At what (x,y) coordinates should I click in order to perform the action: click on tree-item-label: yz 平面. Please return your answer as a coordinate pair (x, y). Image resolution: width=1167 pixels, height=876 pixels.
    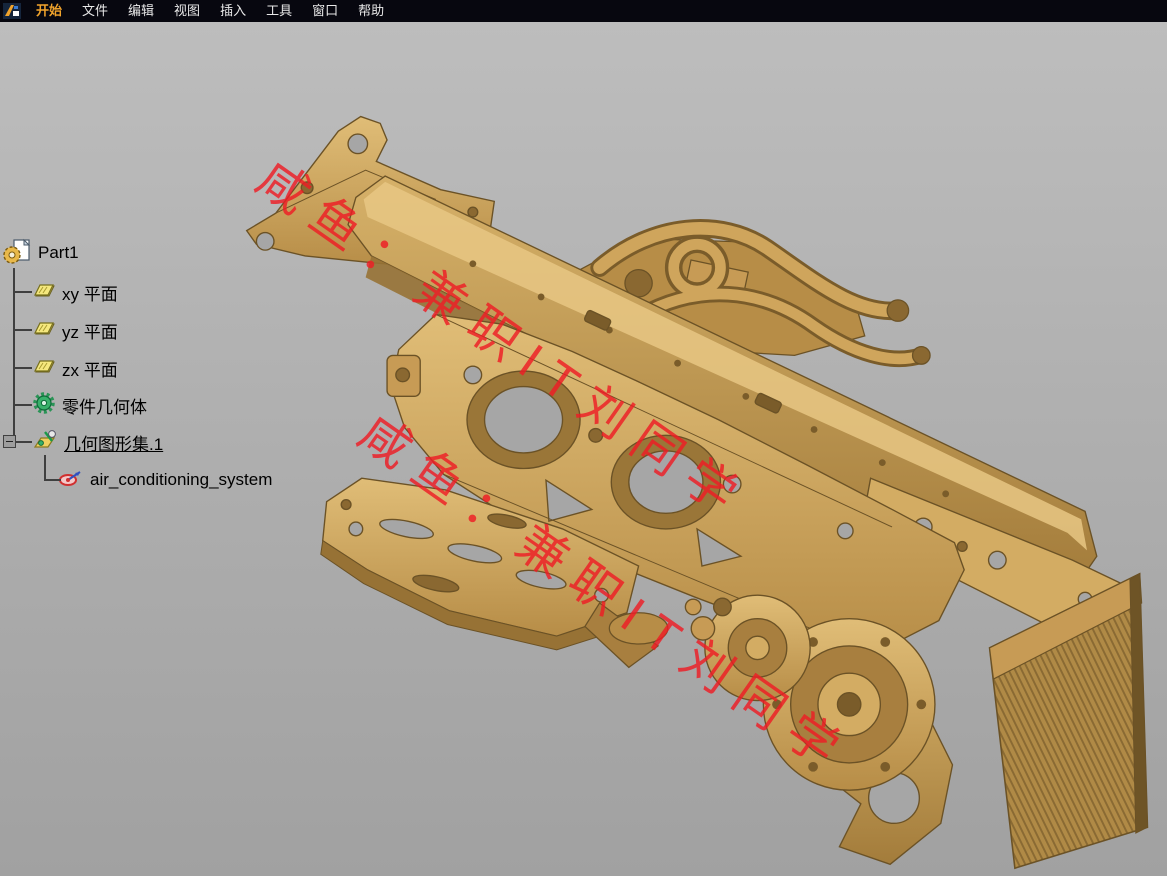
    Looking at the image, I should click on (90, 330).